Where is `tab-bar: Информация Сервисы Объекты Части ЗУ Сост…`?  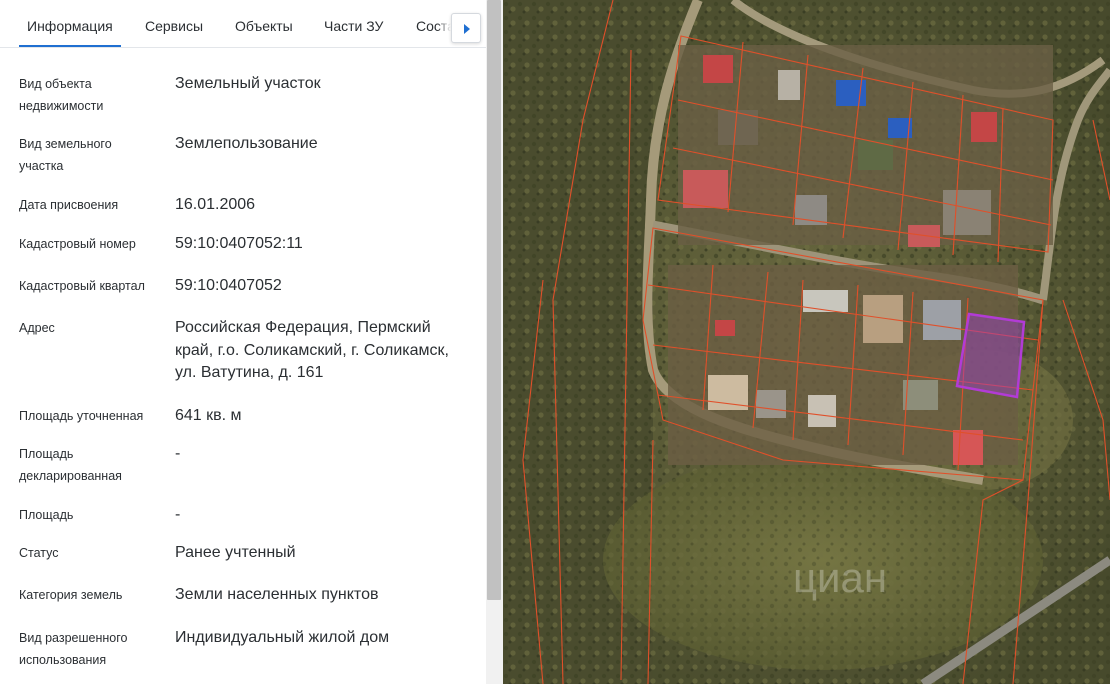 tab-bar: Информация Сервисы Объекты Части ЗУ Сост… is located at coordinates (243, 24).